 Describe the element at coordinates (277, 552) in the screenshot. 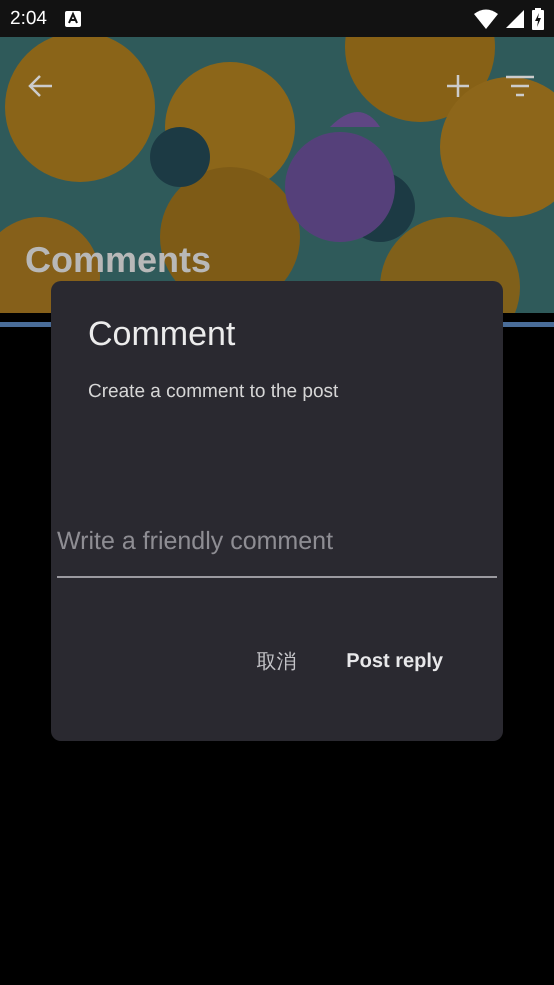

I see `comment-field: Write a friendly comment` at that location.